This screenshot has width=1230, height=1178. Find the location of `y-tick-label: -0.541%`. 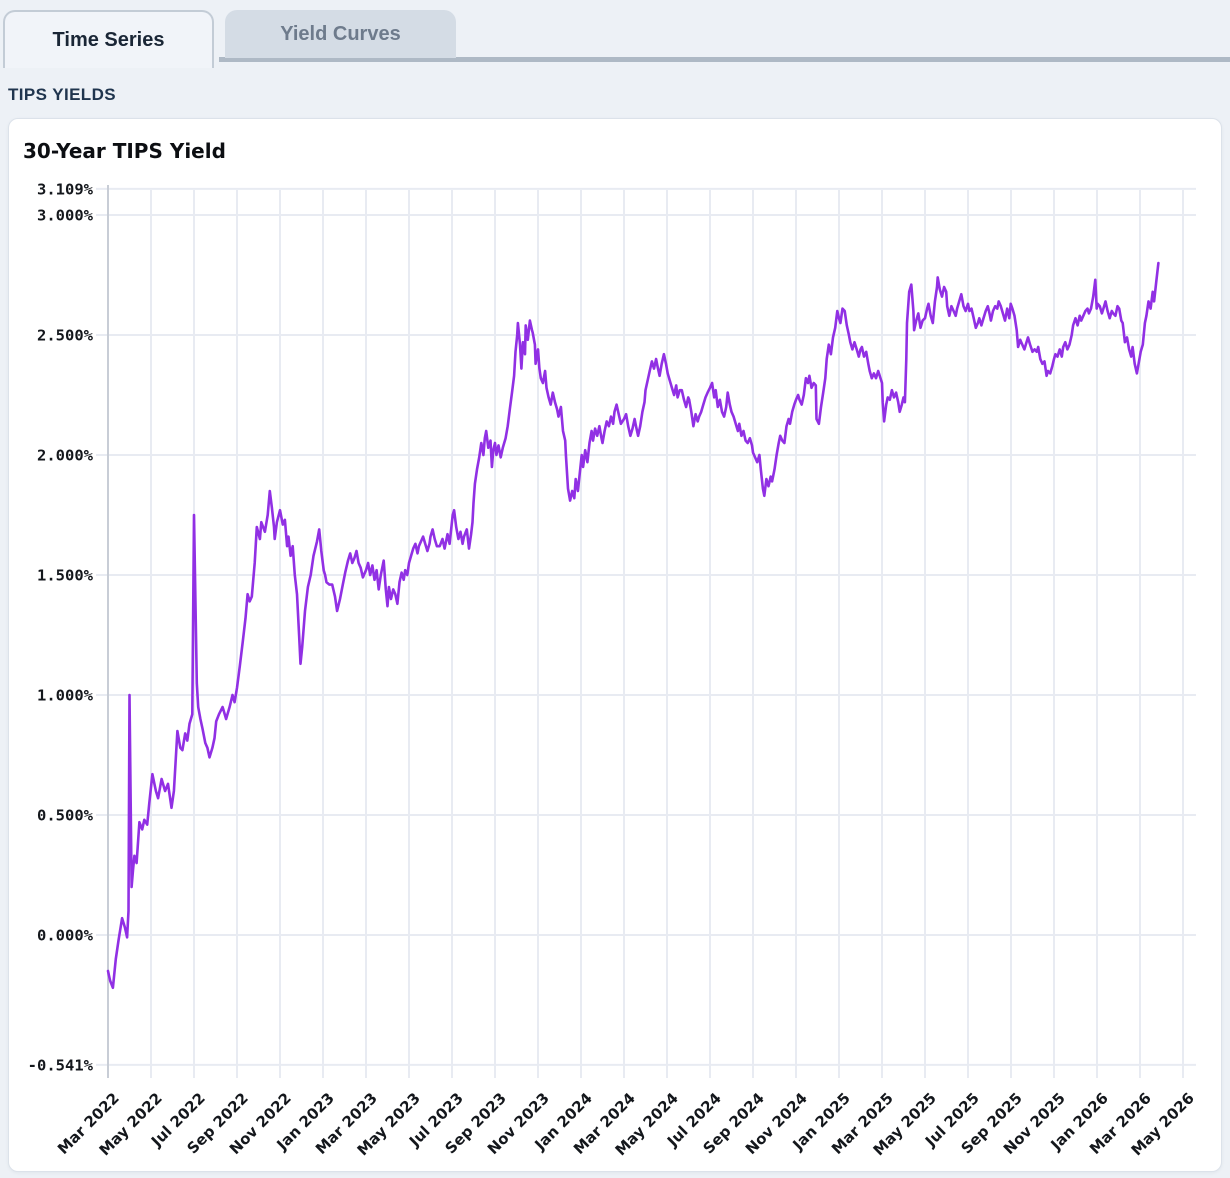

y-tick-label: -0.541% is located at coordinates (61, 1065).